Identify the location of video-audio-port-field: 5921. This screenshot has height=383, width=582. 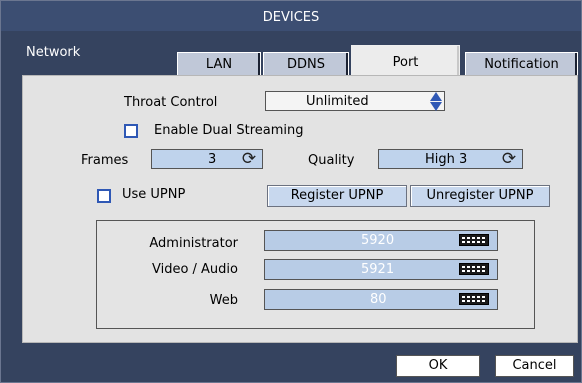
(381, 269).